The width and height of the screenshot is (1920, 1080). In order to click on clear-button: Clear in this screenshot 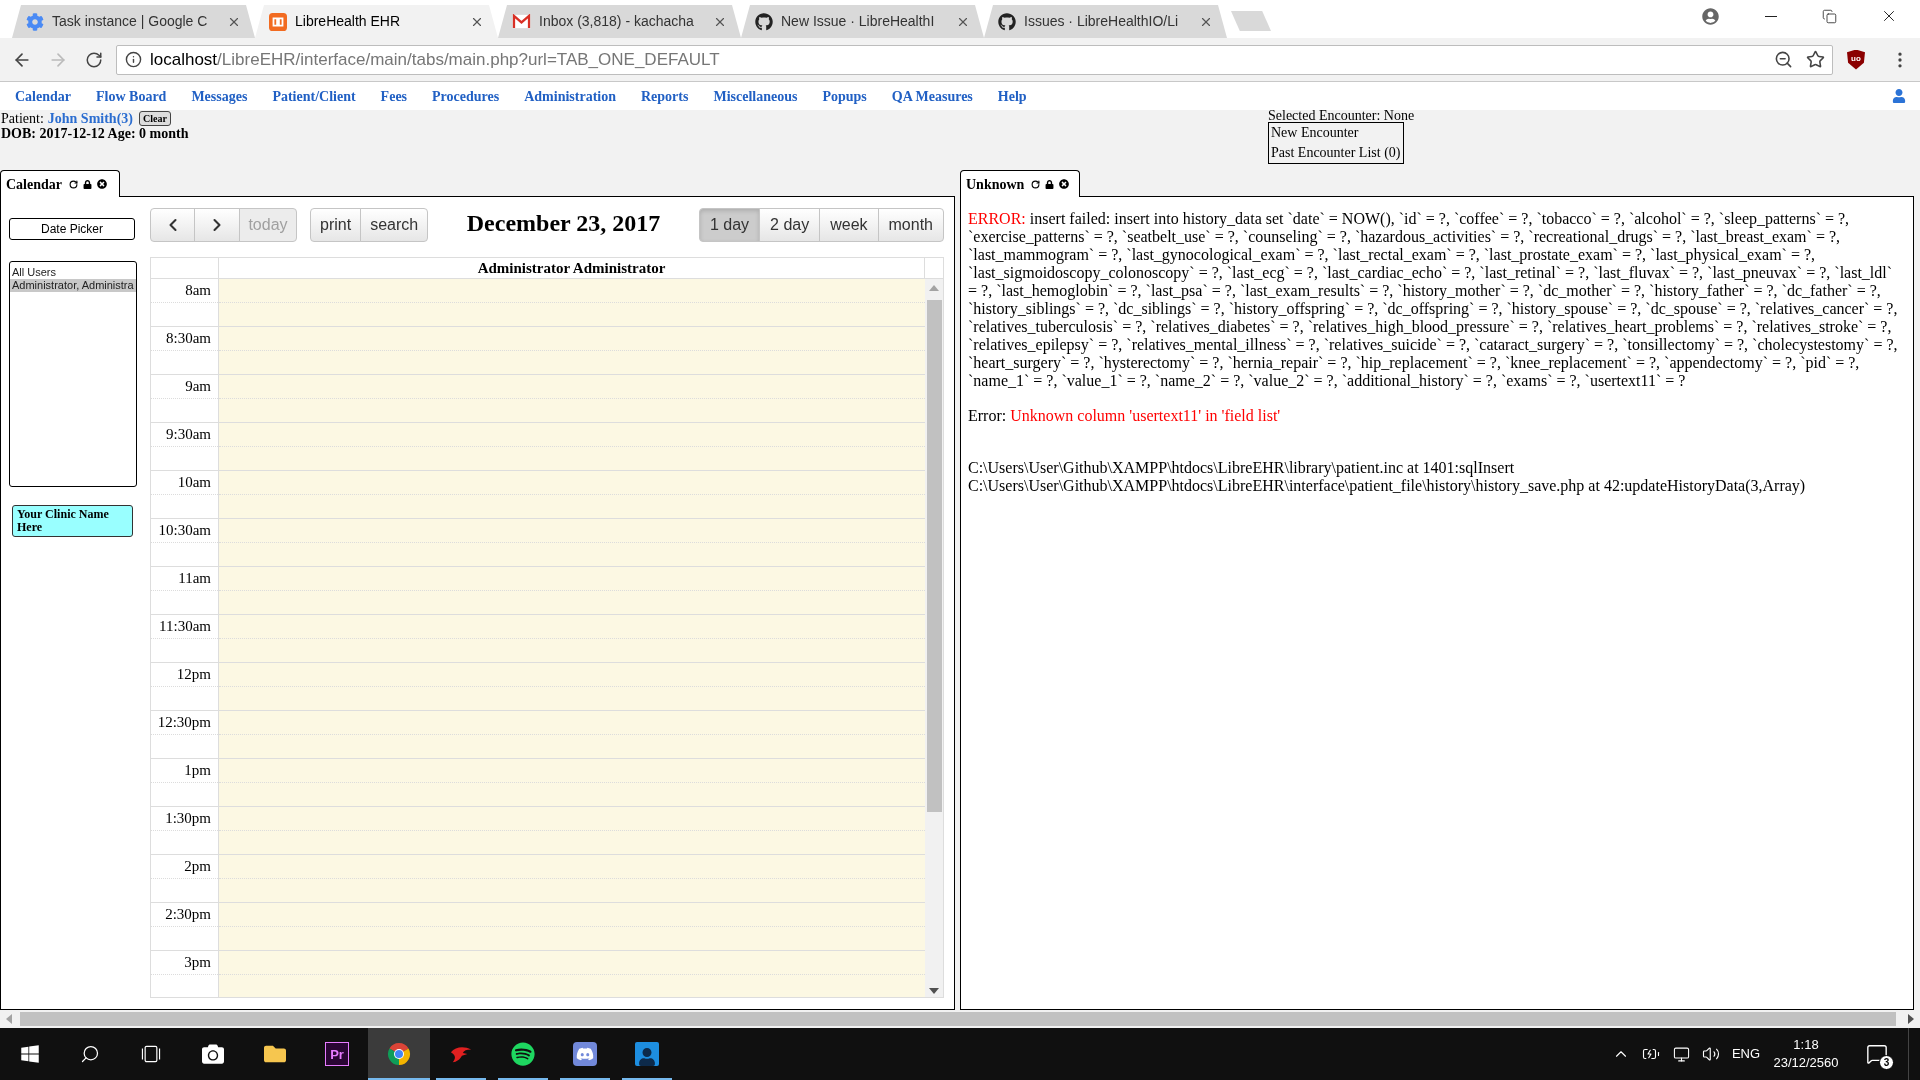, I will do `click(154, 118)`.